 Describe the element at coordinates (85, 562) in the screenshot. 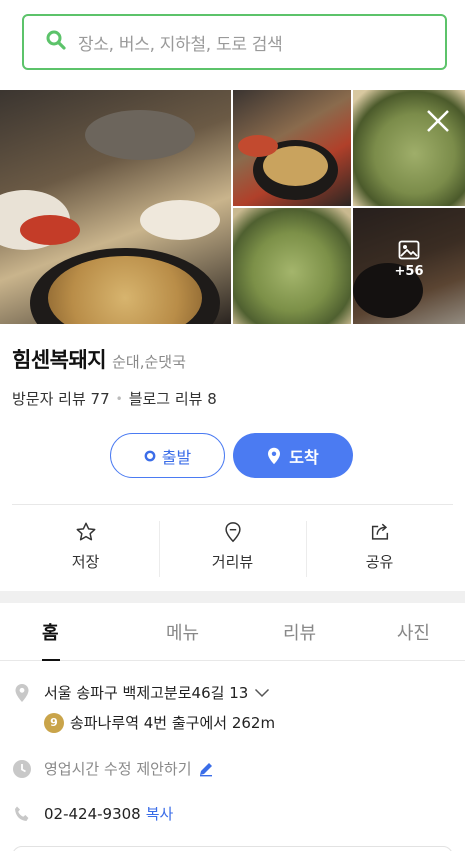

I see `save-label: 저장` at that location.